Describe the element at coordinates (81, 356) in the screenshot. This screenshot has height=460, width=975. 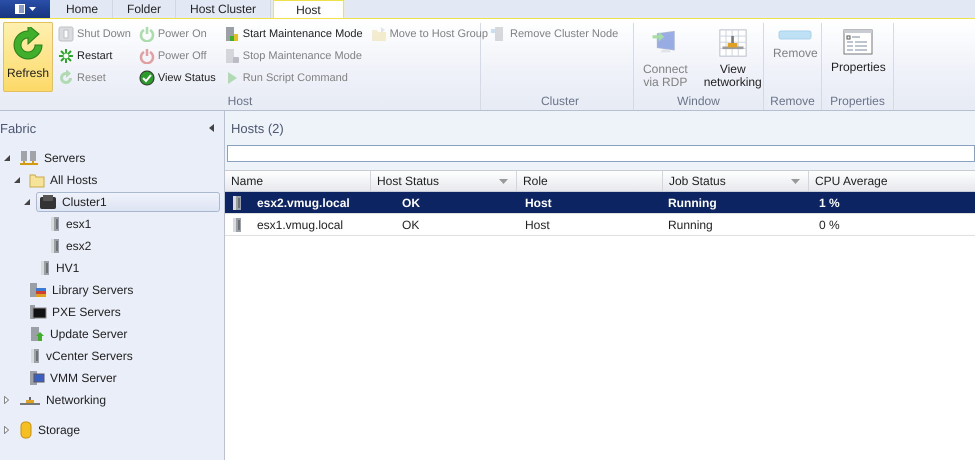
I see `tree-item: vCenter Servers` at that location.